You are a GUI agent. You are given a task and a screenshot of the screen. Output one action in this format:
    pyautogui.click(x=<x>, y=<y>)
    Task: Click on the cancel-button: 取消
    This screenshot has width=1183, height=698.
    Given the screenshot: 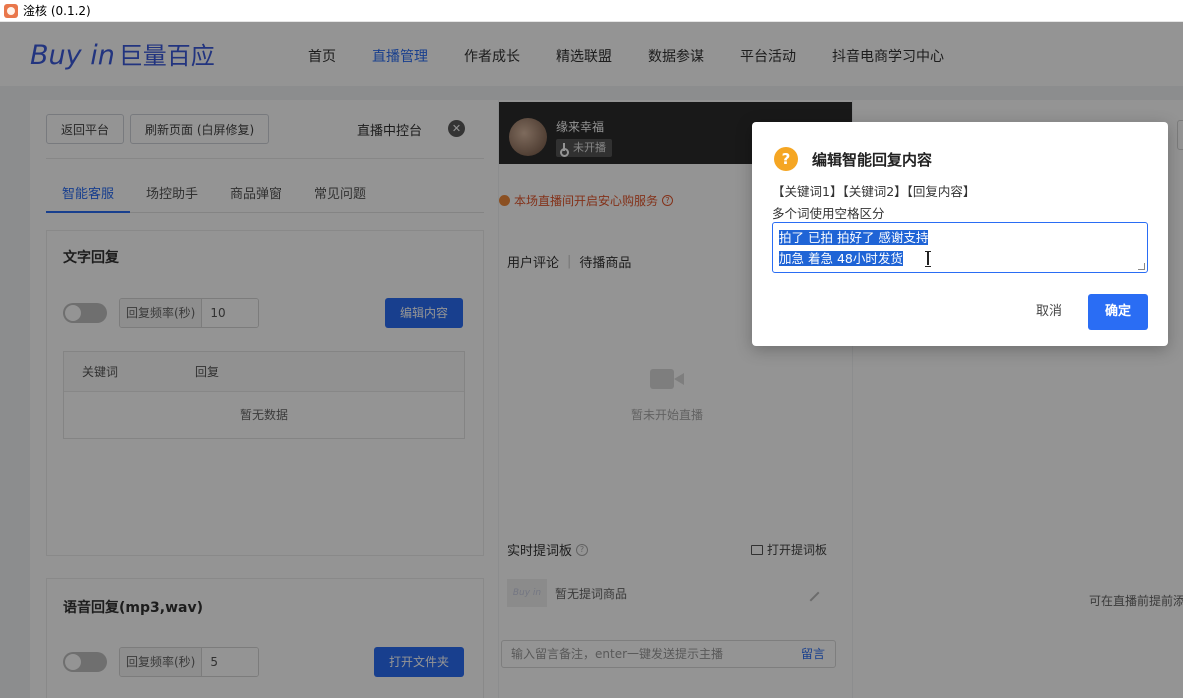 What is the action you would take?
    pyautogui.click(x=1049, y=312)
    